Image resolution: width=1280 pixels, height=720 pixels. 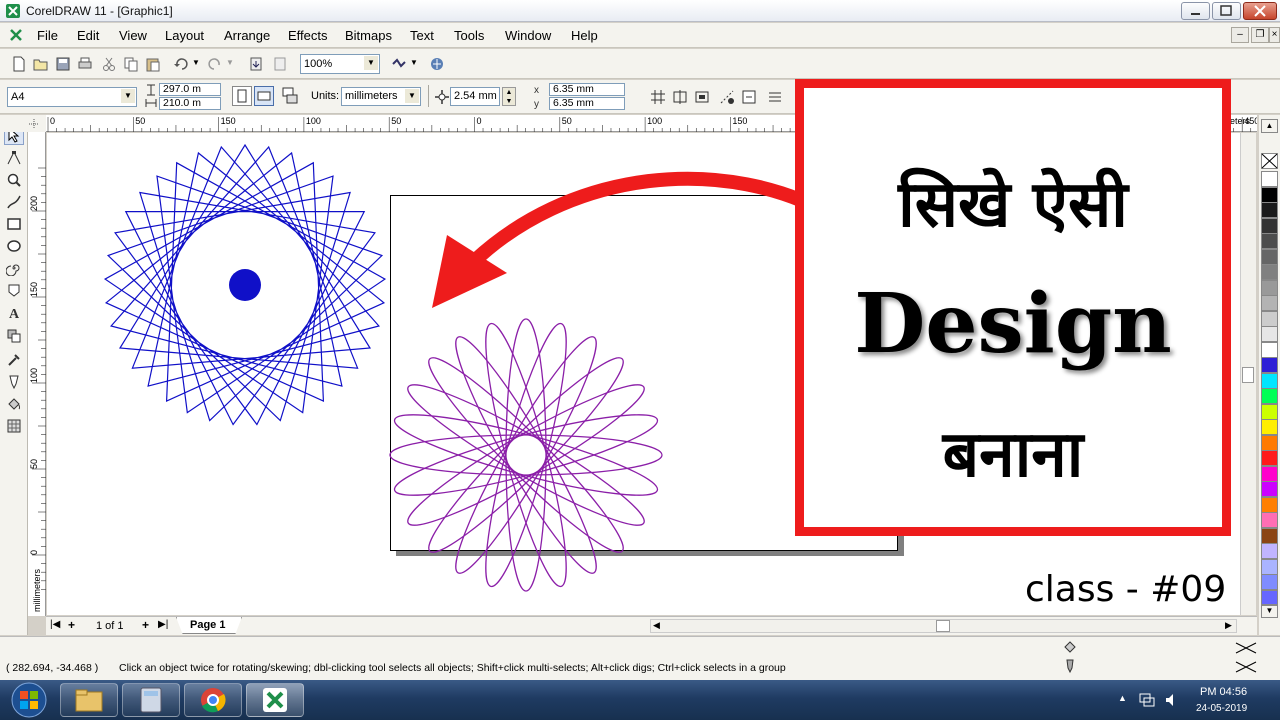 What do you see at coordinates (475, 96) in the screenshot?
I see `nudge-distance-field: 2.54 mm` at bounding box center [475, 96].